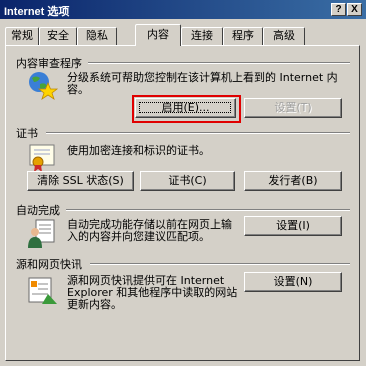 This screenshot has height=366, width=367. What do you see at coordinates (338, 9) in the screenshot?
I see `help-button: ?` at bounding box center [338, 9].